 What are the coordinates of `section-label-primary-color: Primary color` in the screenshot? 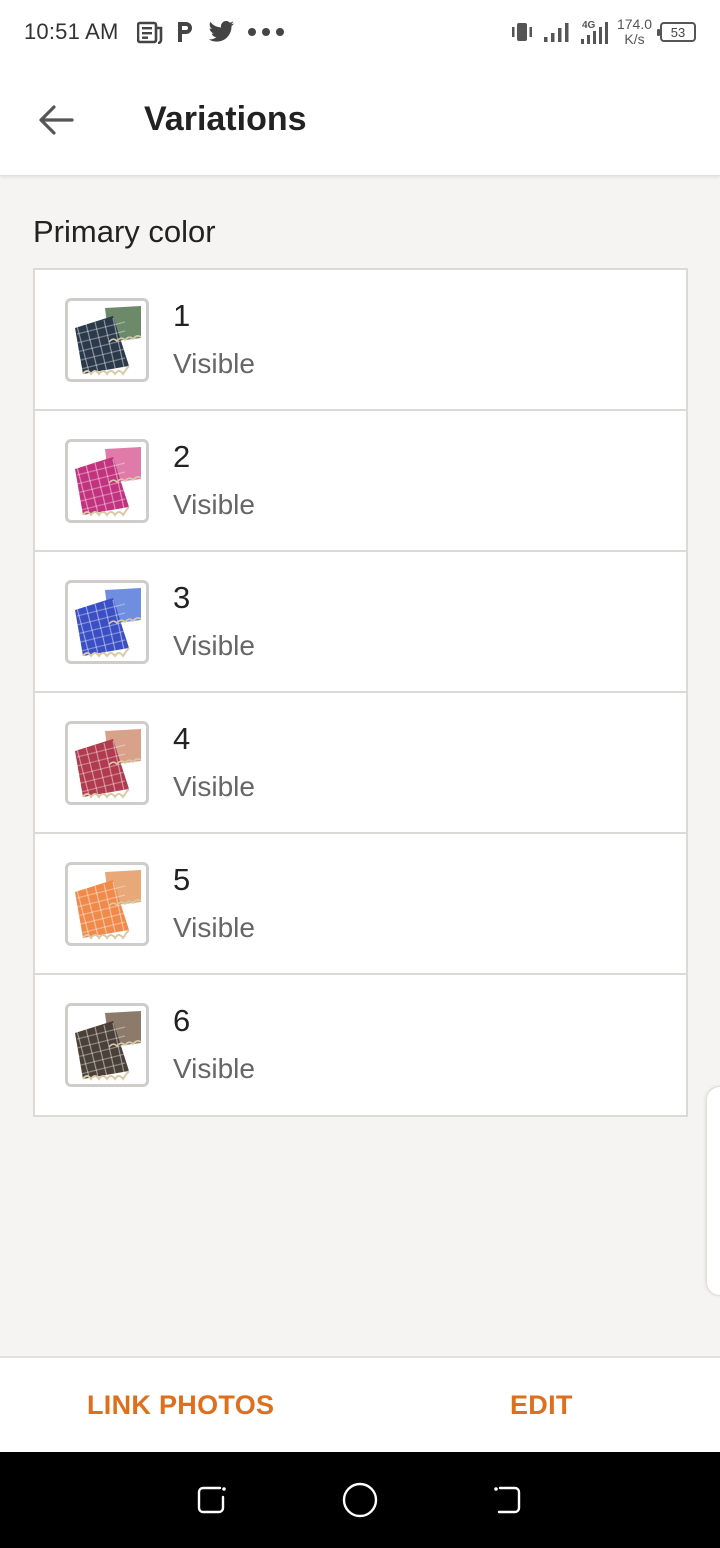 It's located at (124, 231).